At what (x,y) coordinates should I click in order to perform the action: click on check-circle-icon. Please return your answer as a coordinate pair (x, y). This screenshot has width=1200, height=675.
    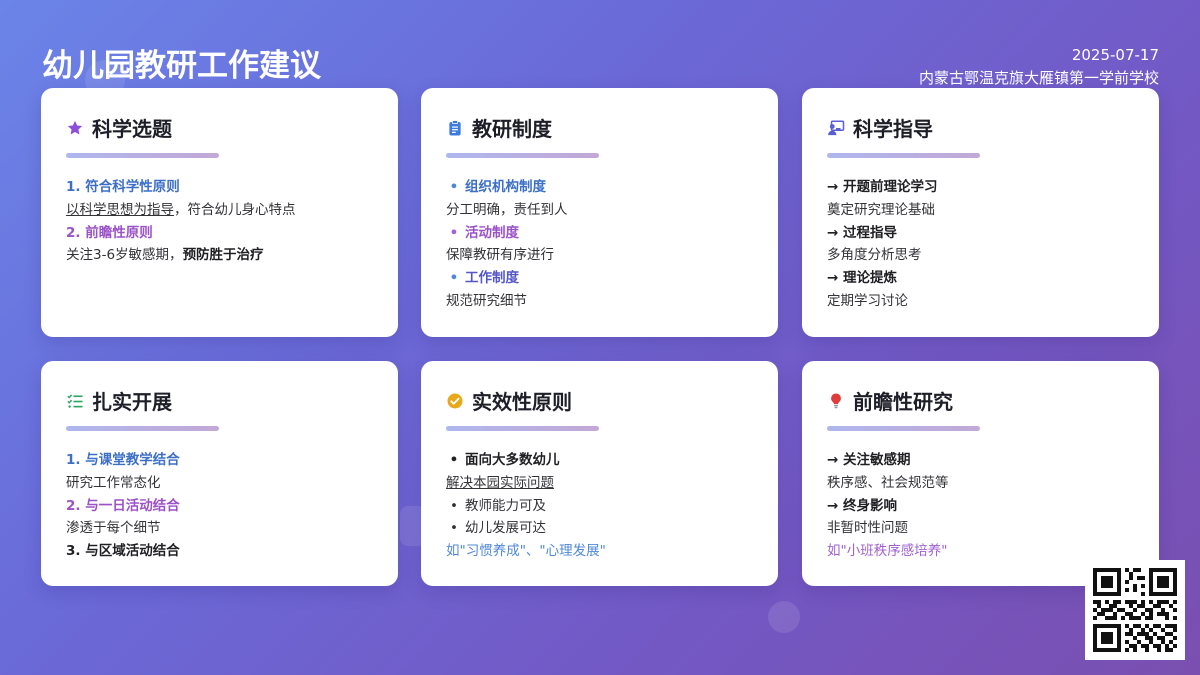
    Looking at the image, I should click on (455, 400).